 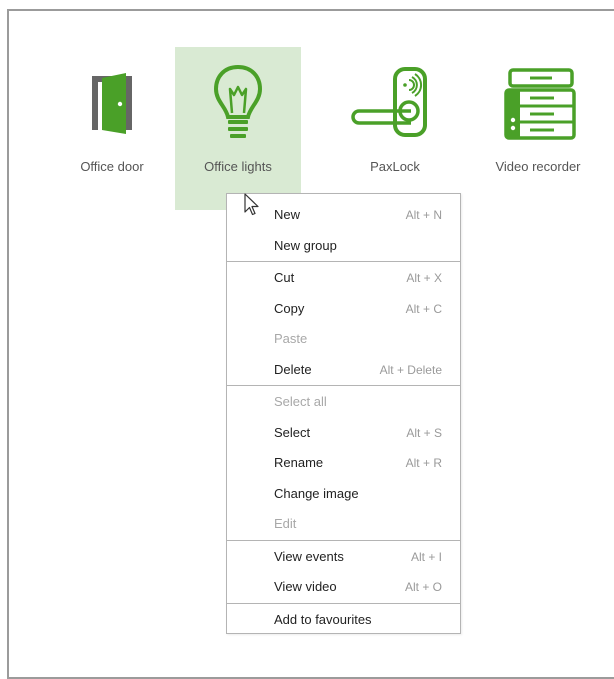 What do you see at coordinates (395, 166) in the screenshot?
I see `device-label: PaxLock` at bounding box center [395, 166].